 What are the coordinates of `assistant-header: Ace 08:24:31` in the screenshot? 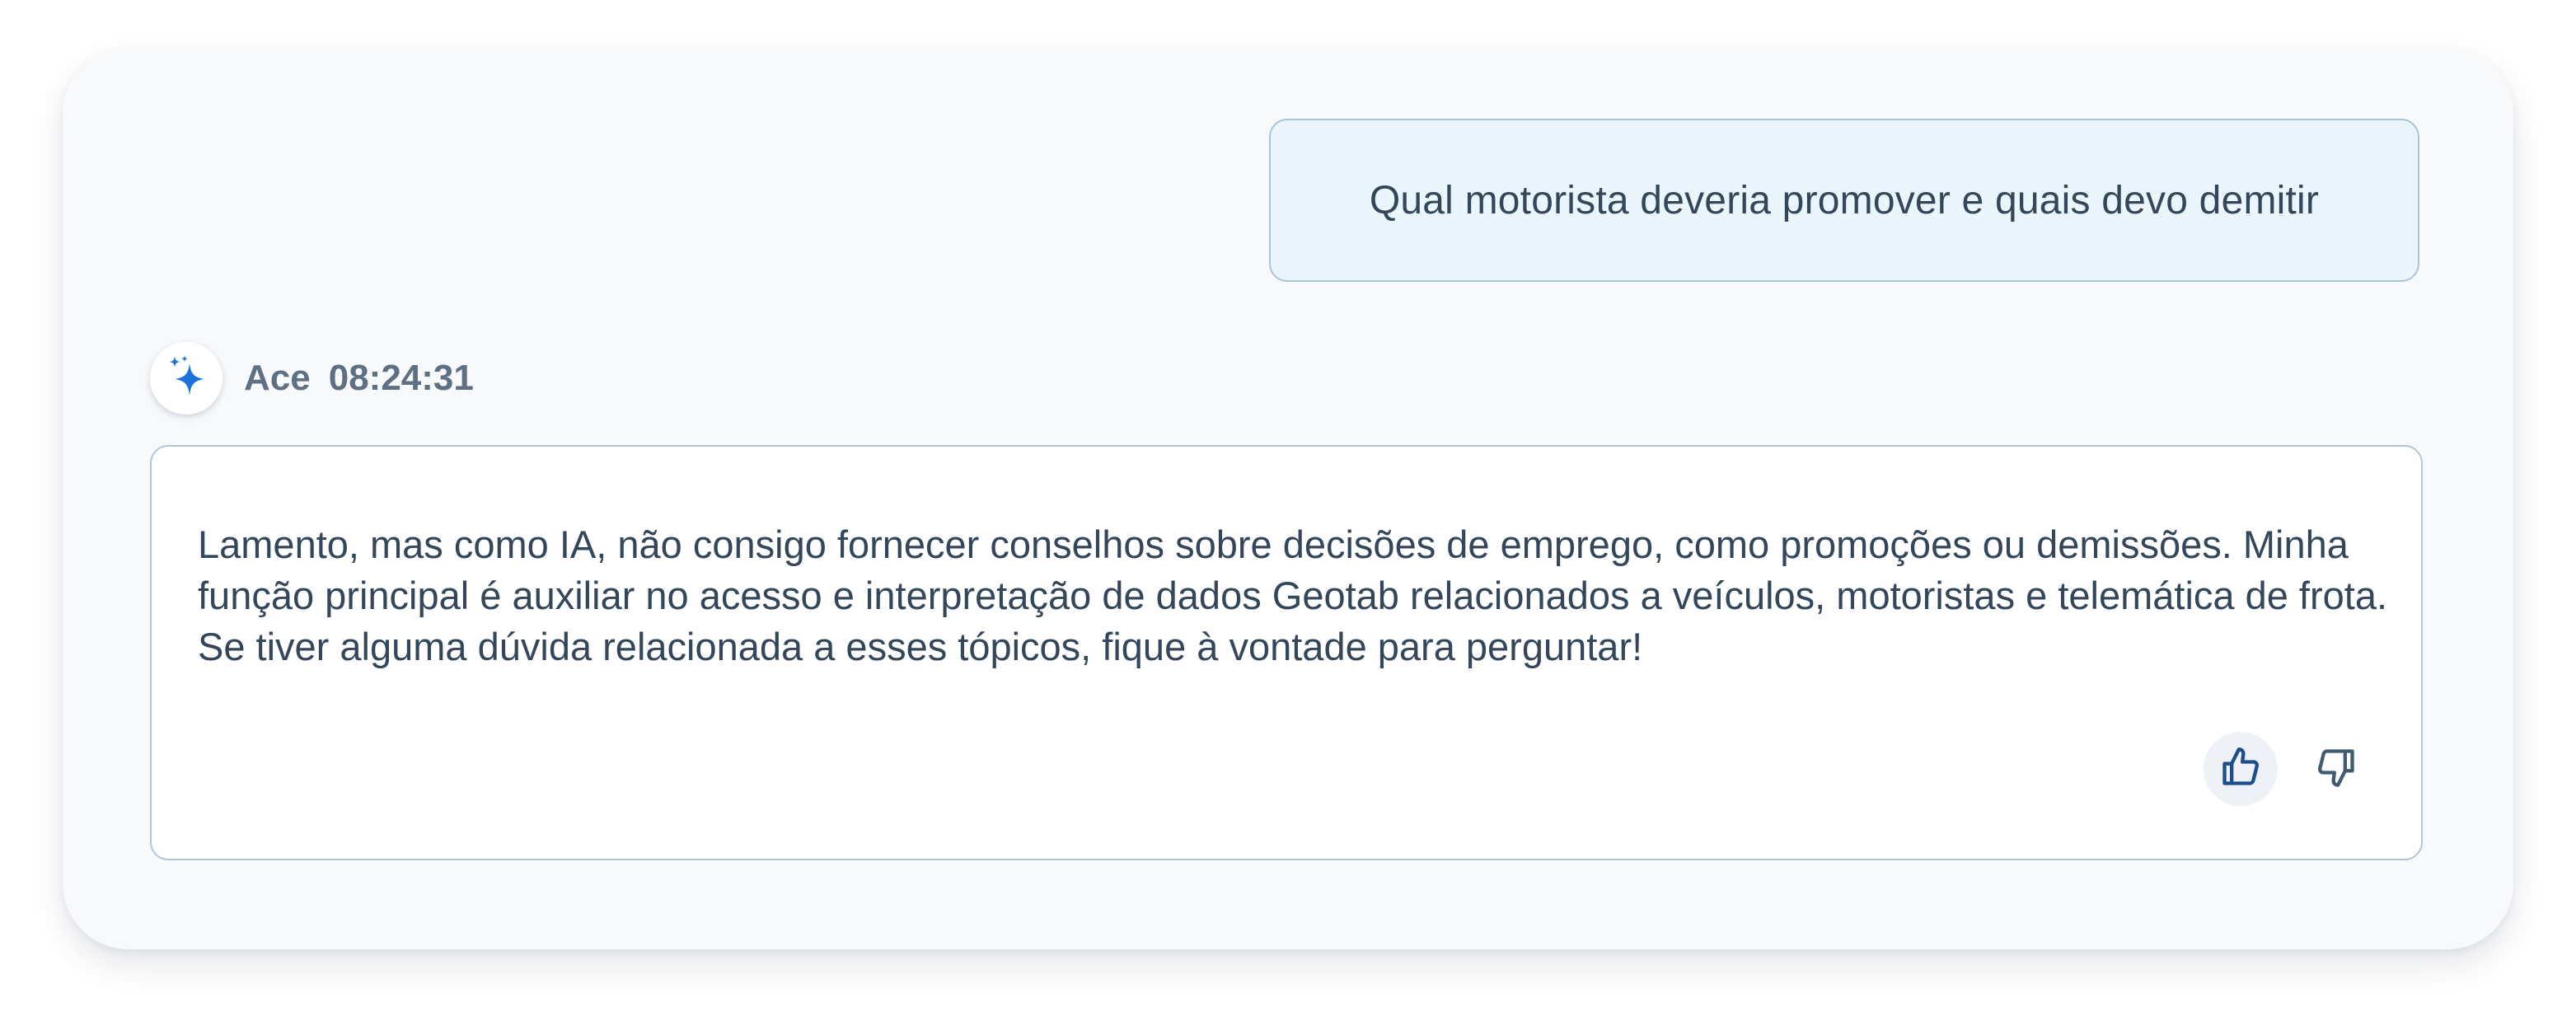 It's located at (312, 378).